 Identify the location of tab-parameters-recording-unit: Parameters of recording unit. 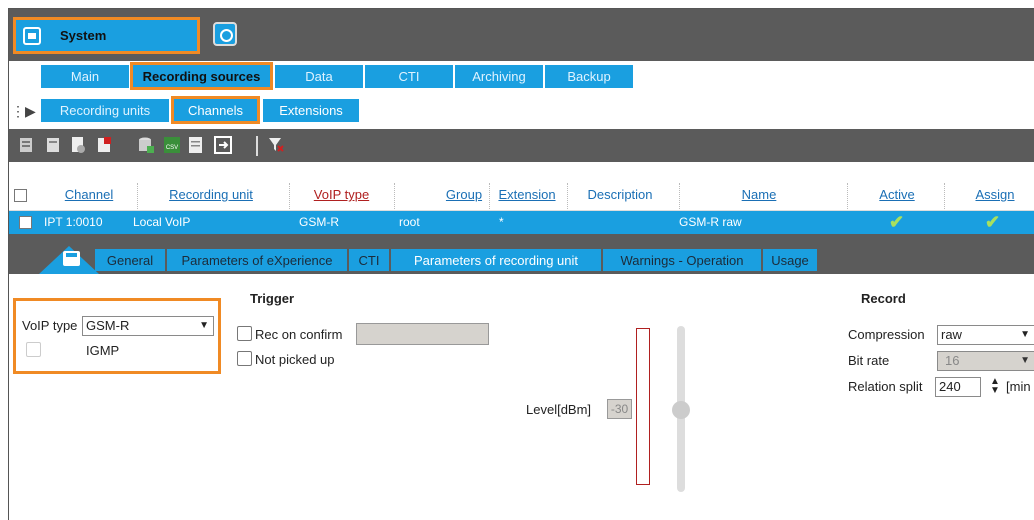
(496, 260).